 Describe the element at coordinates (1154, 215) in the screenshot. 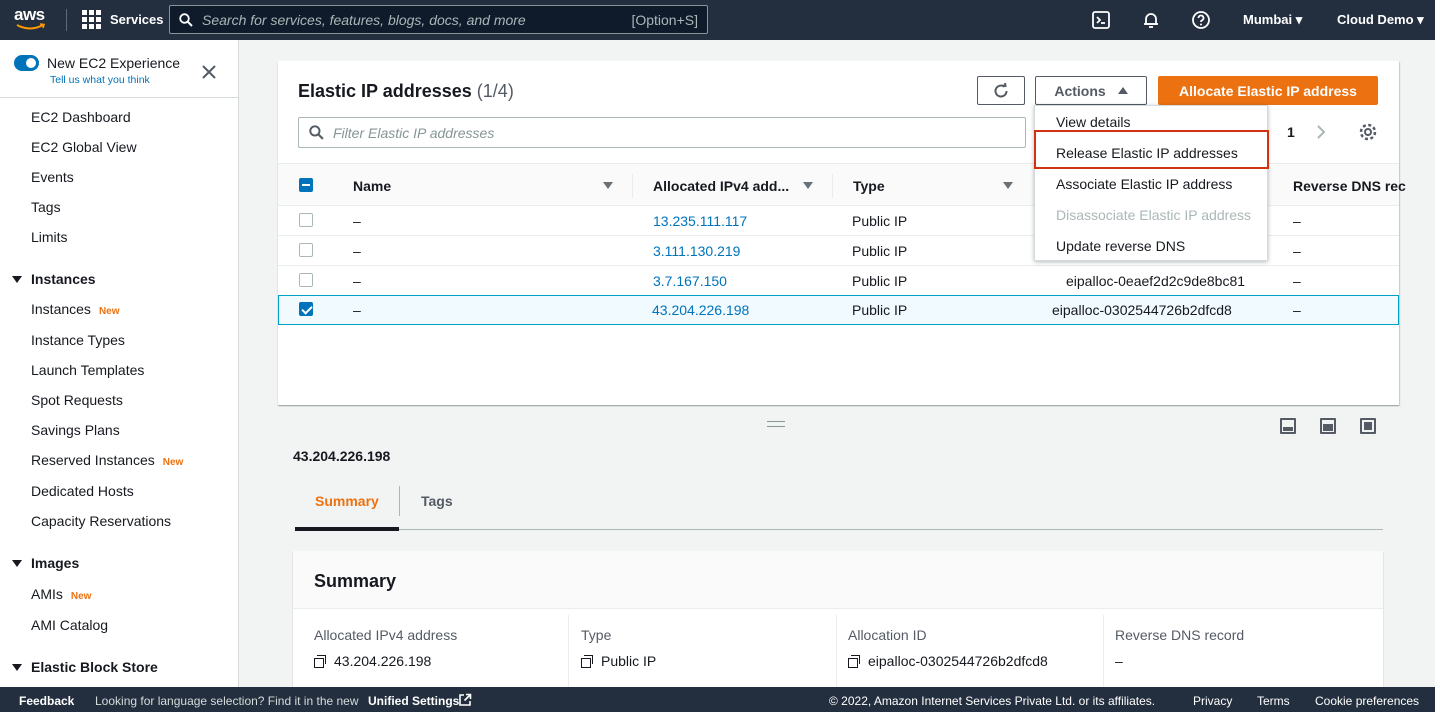

I see `menu-item-disassociate-eip: Disassociate Elastic IP address` at that location.